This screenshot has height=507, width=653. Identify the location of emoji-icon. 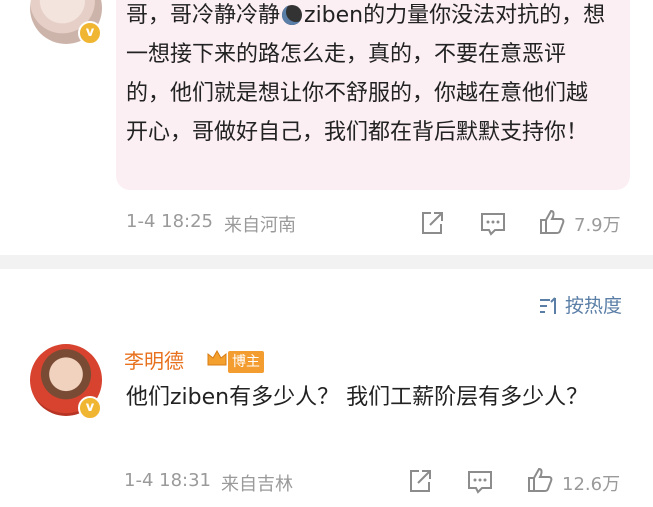
(292, 15).